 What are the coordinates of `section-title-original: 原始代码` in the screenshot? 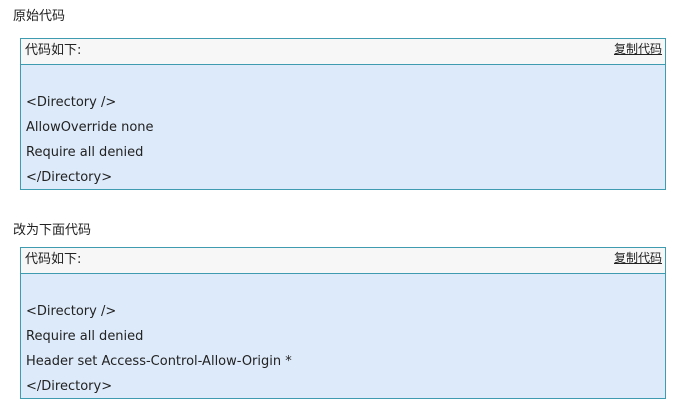 It's located at (39, 16).